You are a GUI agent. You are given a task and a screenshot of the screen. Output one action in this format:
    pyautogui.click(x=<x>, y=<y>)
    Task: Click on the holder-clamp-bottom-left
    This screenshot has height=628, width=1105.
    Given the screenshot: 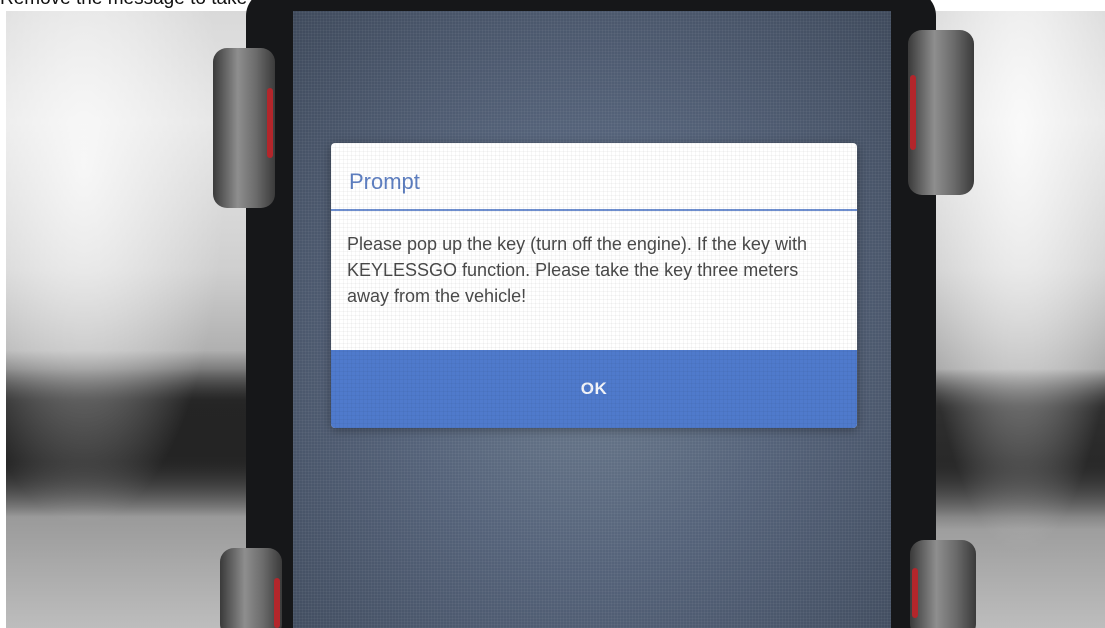 What is the action you would take?
    pyautogui.click(x=251, y=588)
    